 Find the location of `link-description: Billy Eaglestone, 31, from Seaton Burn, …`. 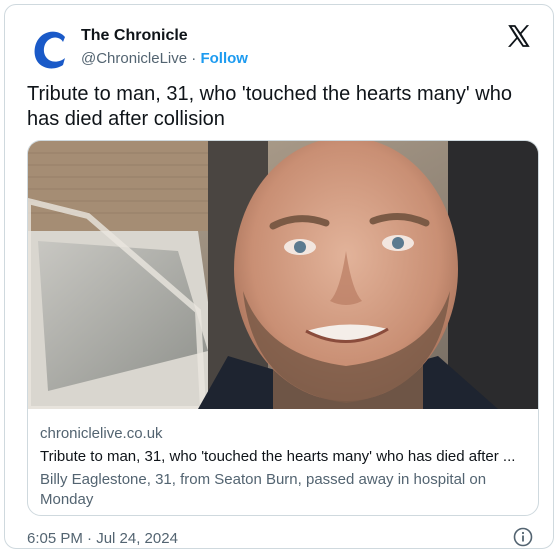

link-description: Billy Eaglestone, 31, from Seaton Burn, … is located at coordinates (263, 489).